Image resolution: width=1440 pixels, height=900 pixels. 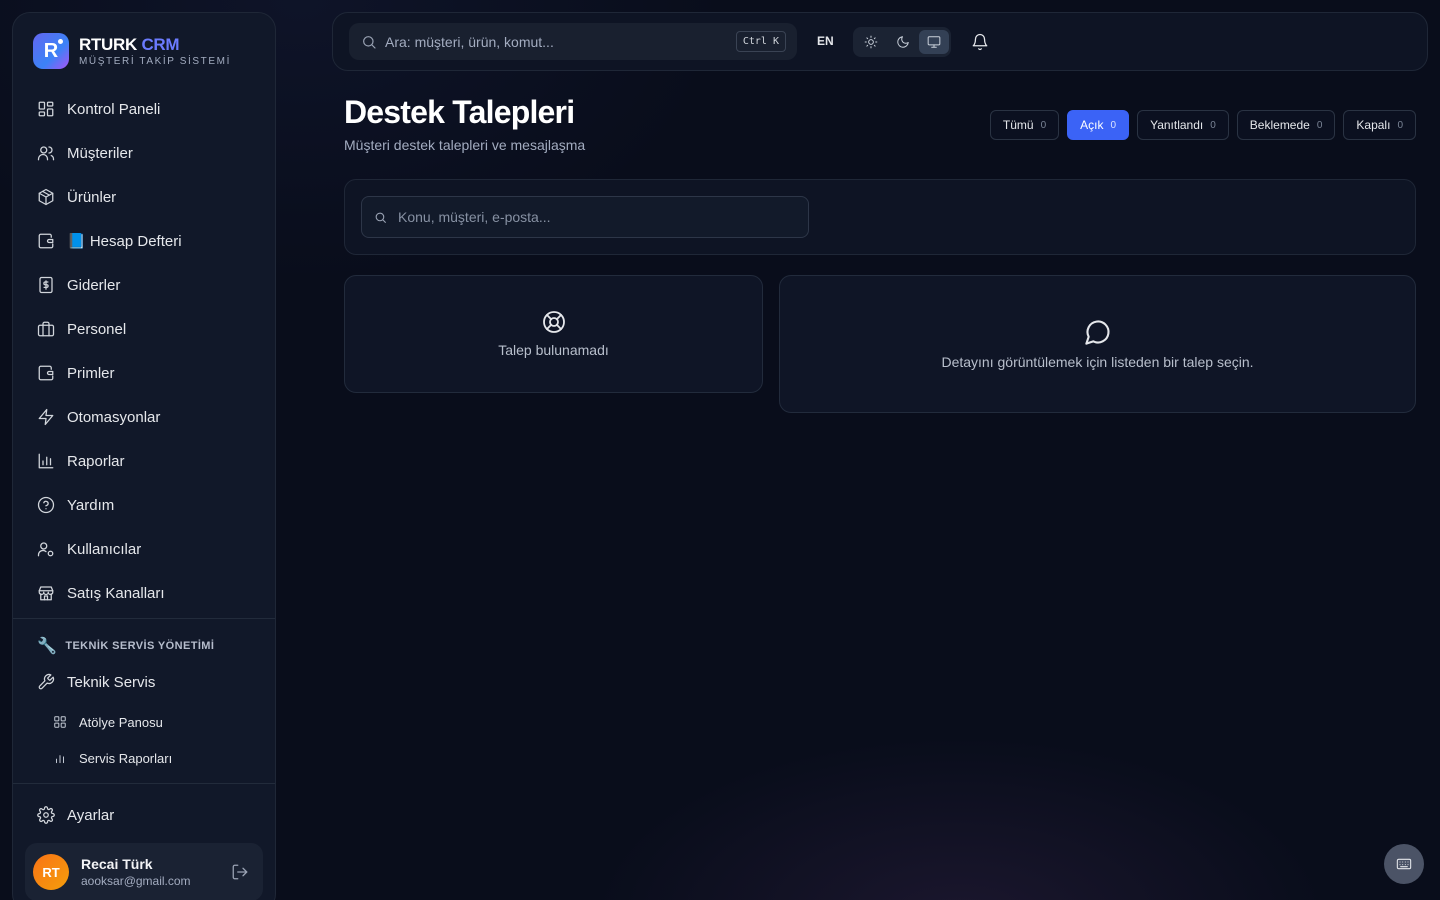 I want to click on zap-icon, so click(x=46, y=417).